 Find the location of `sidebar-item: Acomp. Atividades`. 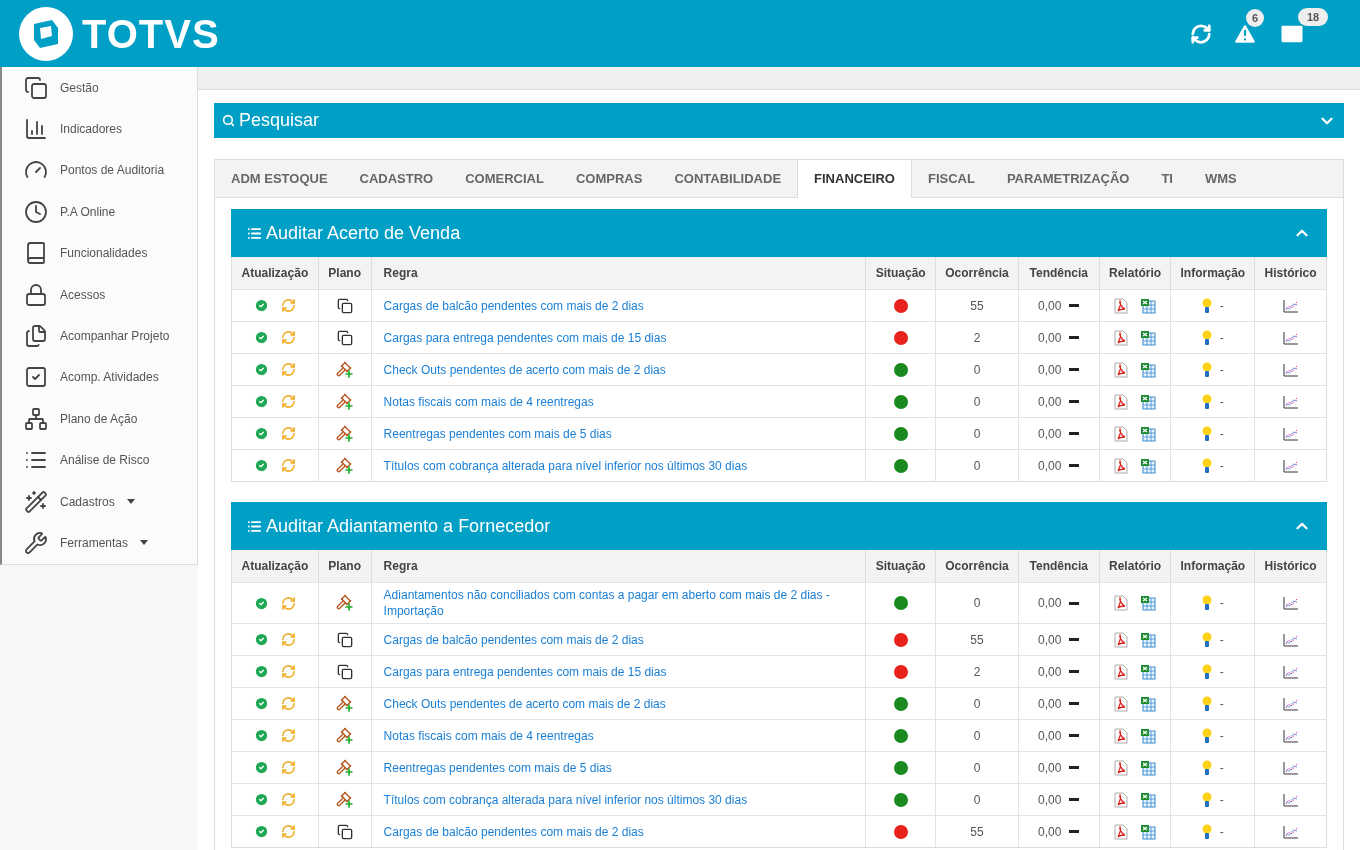

sidebar-item: Acomp. Atividades is located at coordinates (99, 377).